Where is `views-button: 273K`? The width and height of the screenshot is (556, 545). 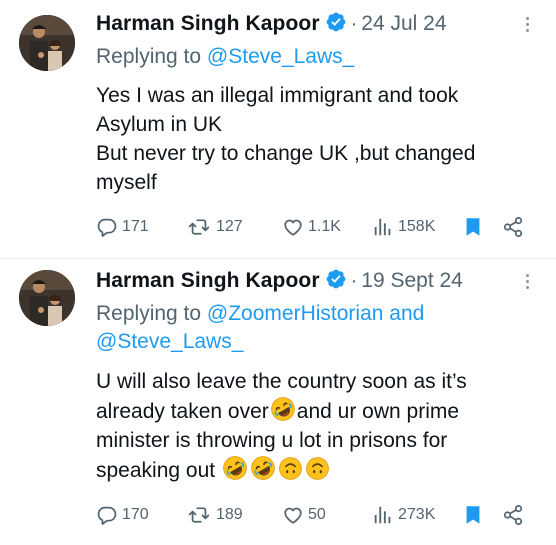
views-button: 273K is located at coordinates (403, 515).